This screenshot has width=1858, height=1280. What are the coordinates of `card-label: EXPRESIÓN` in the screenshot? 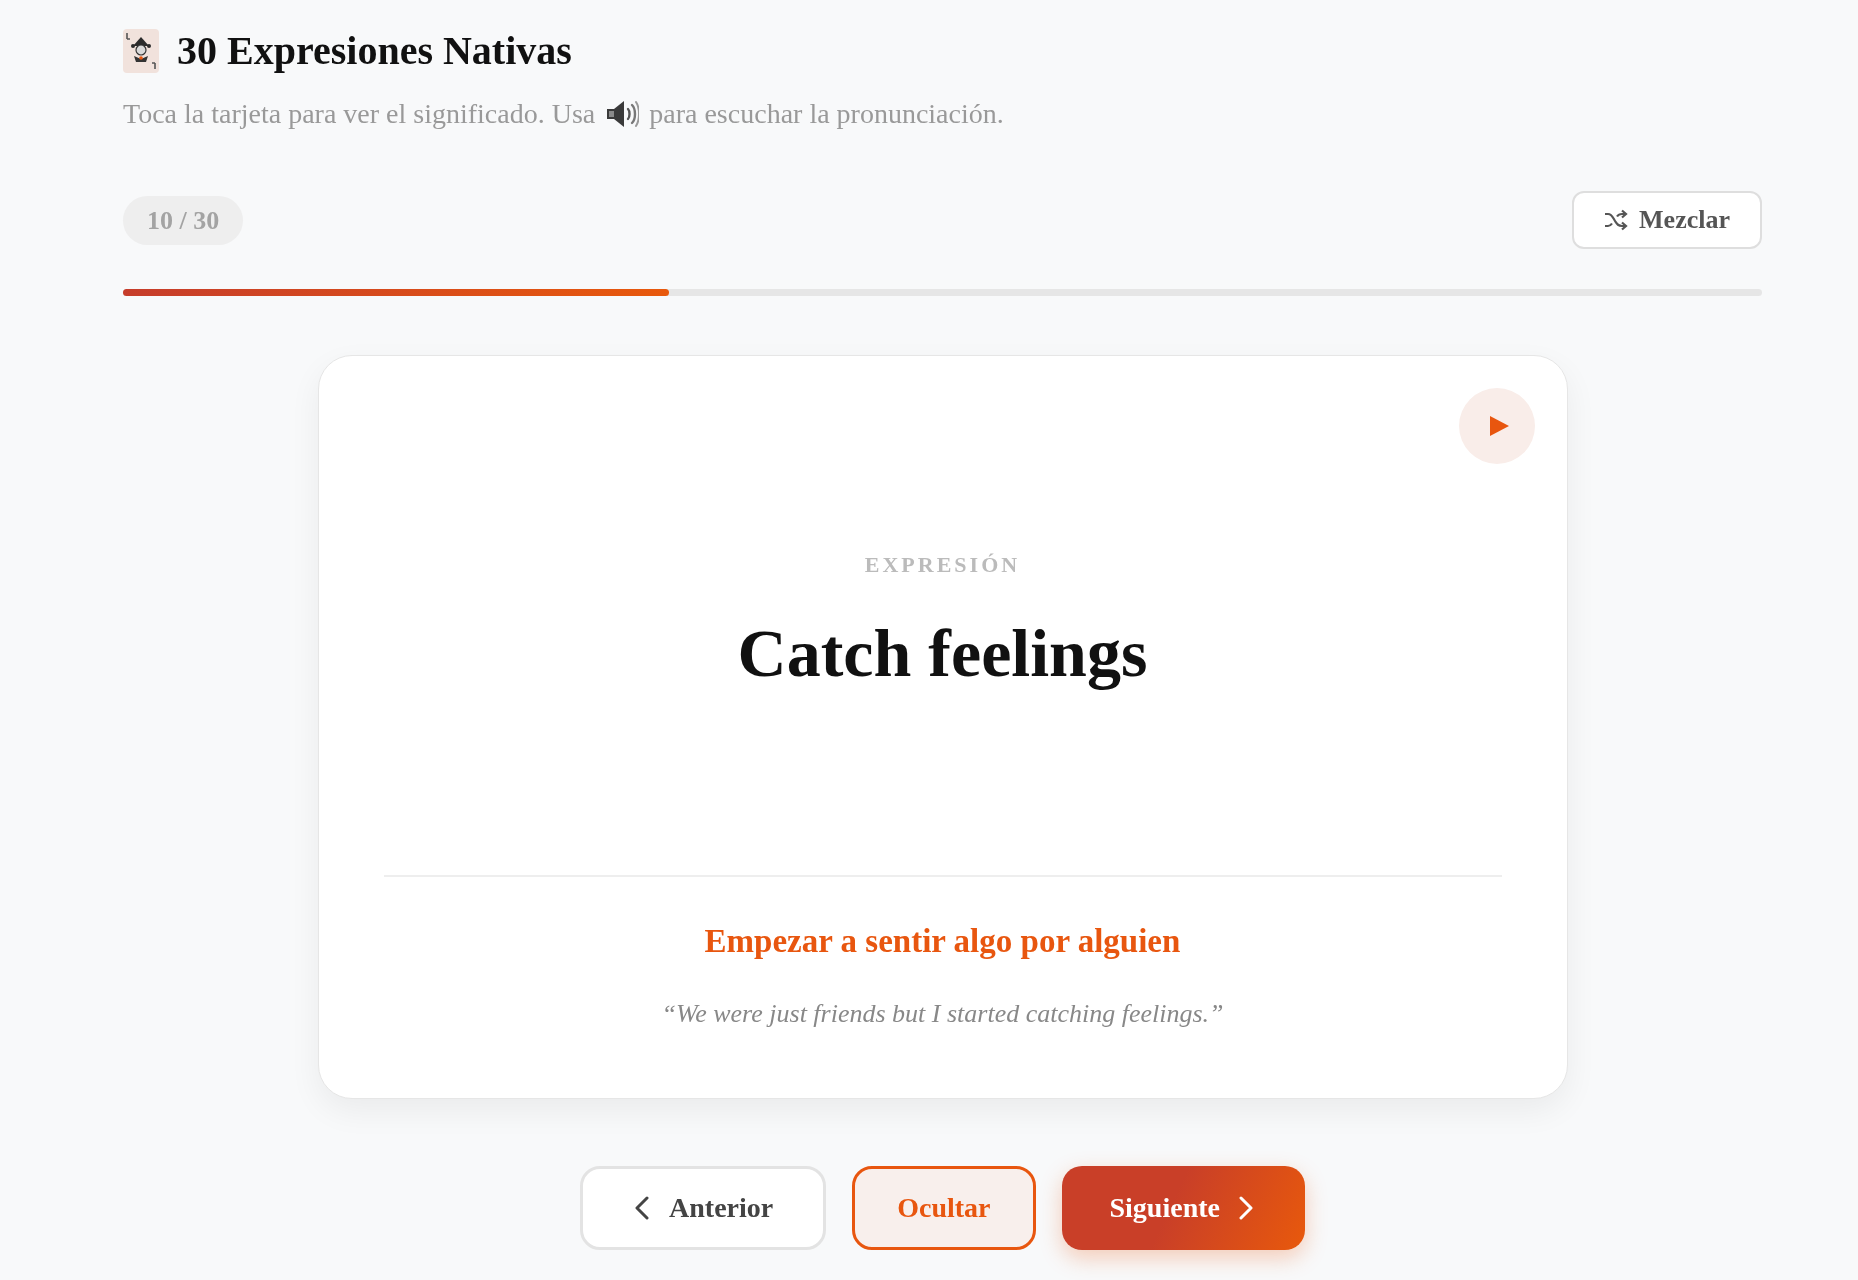 It's located at (942, 564).